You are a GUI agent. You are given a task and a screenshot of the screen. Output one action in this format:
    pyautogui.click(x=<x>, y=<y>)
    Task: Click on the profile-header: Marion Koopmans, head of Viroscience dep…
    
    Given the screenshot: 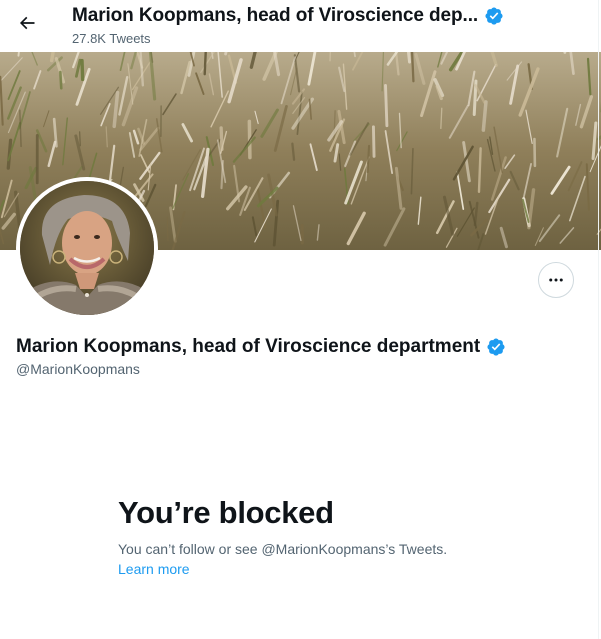 What is the action you would take?
    pyautogui.click(x=300, y=26)
    